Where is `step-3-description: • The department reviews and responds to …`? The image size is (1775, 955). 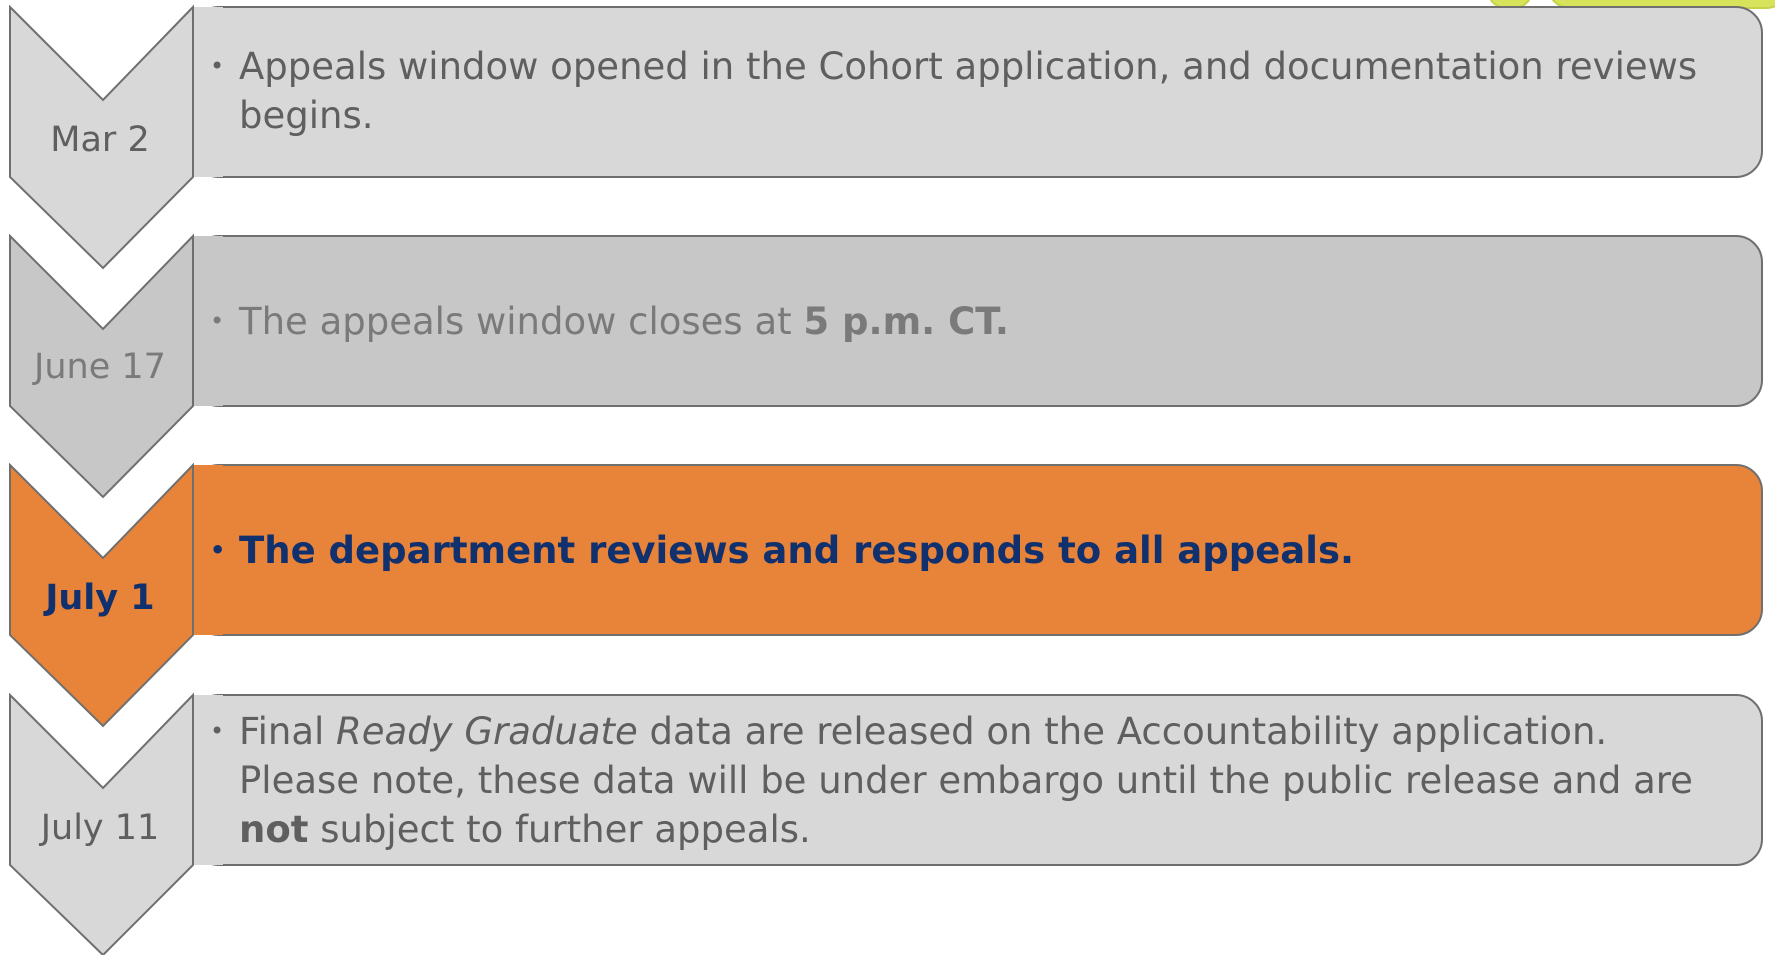 step-3-description: • The department reviews and responds to … is located at coordinates (970, 550).